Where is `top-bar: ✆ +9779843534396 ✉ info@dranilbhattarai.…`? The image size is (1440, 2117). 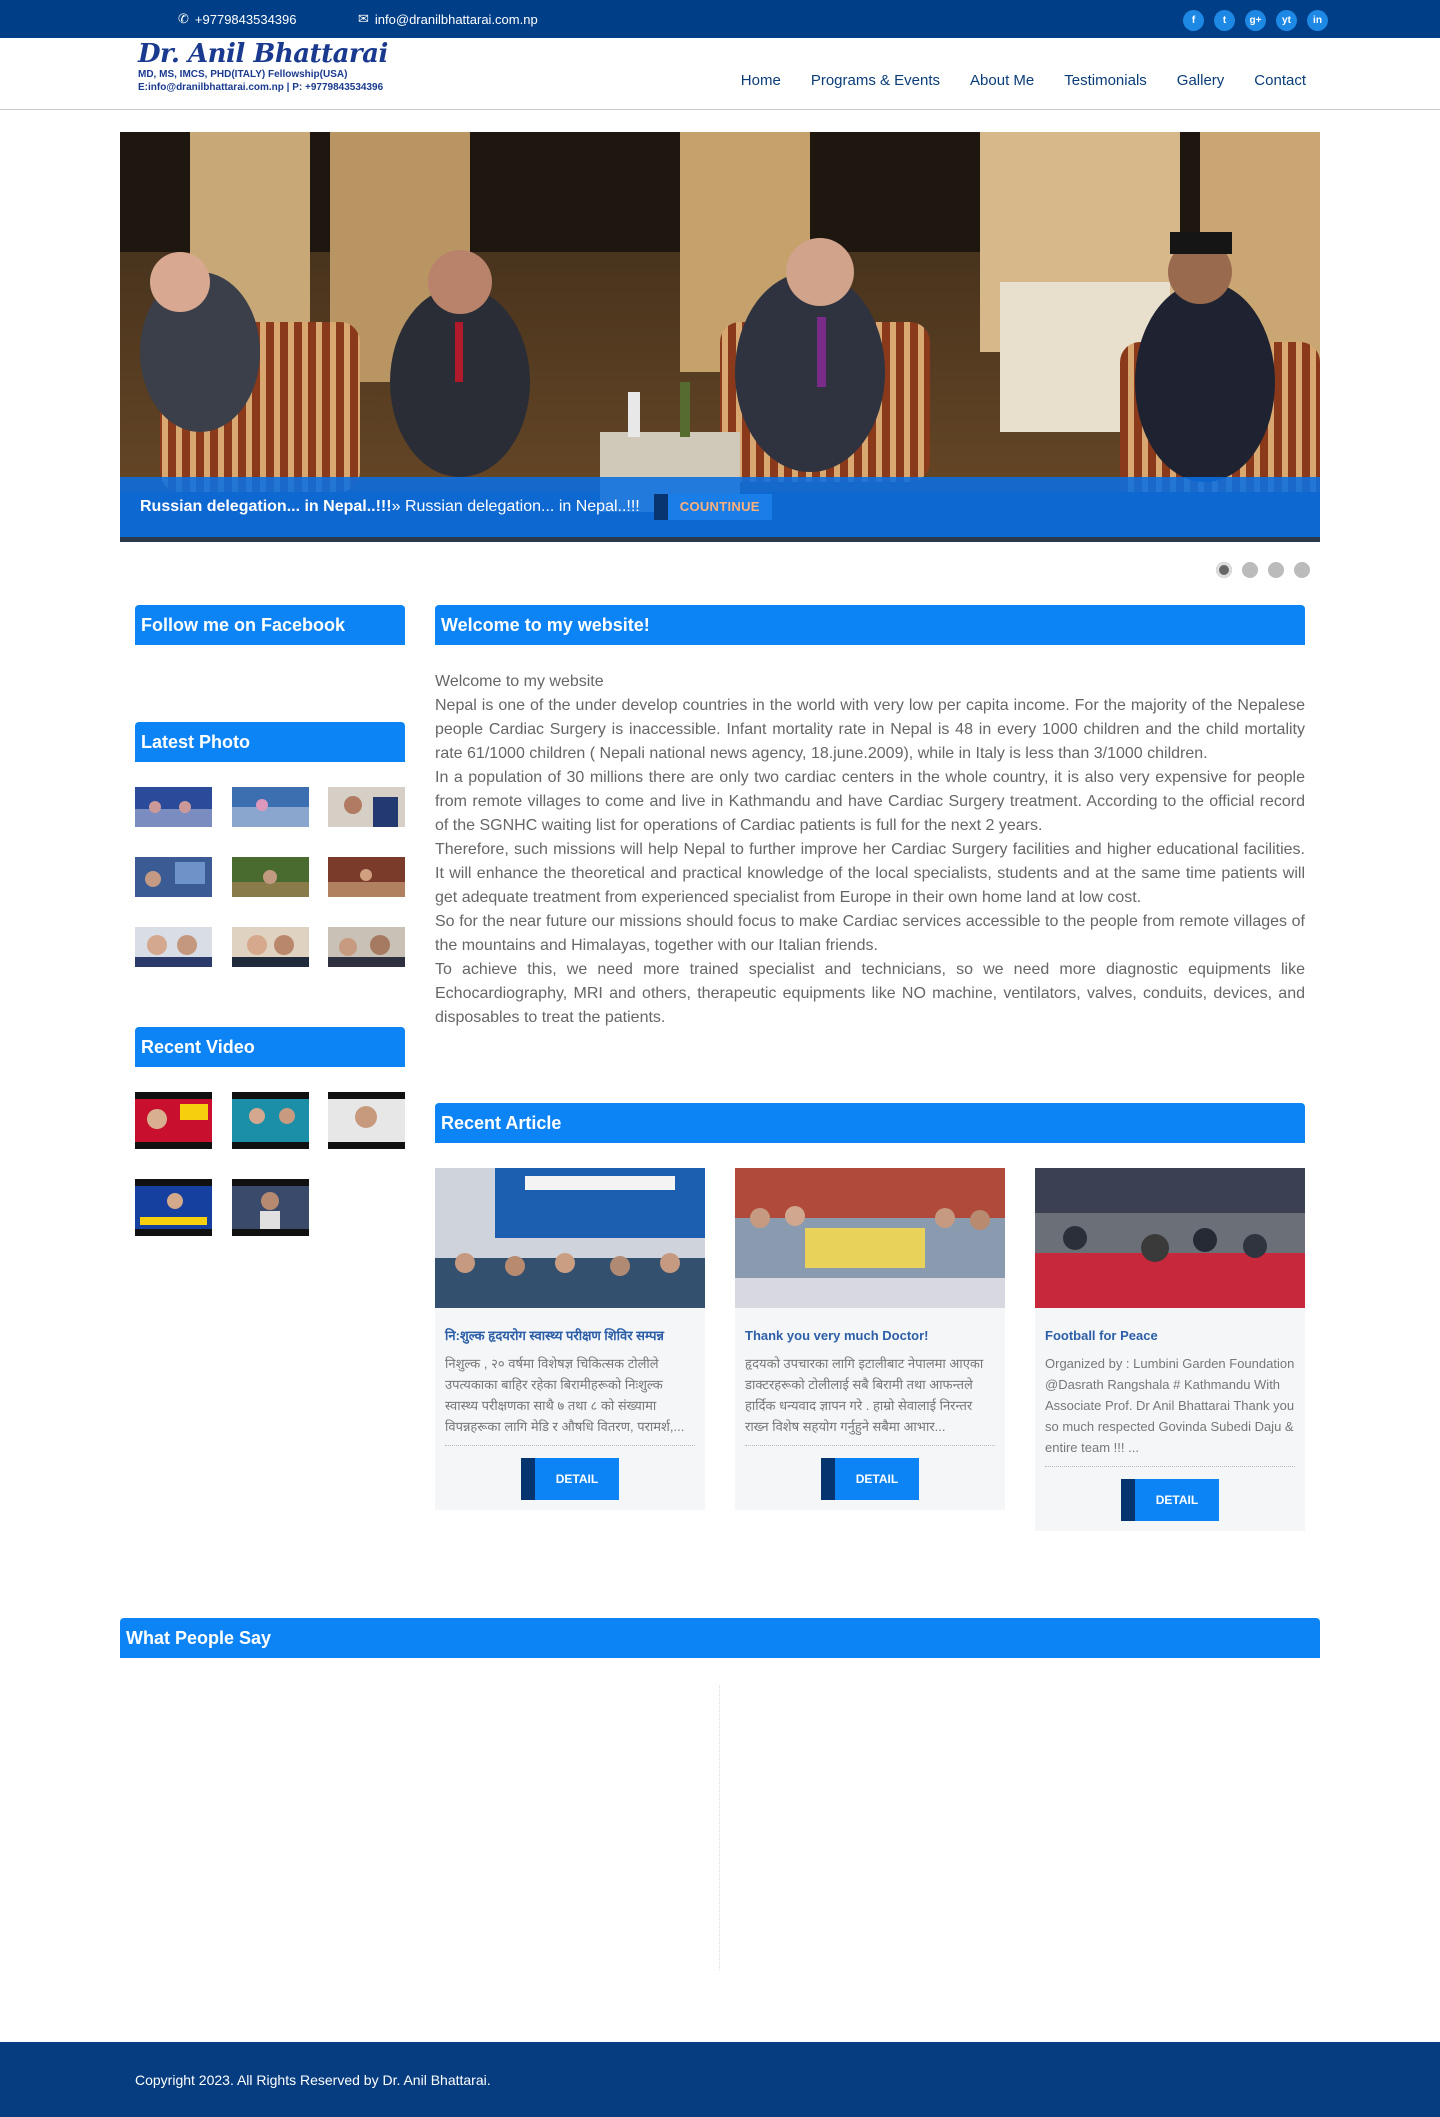
top-bar: ✆ +9779843534396 ✉ info@dranilbhattarai.… is located at coordinates (720, 19).